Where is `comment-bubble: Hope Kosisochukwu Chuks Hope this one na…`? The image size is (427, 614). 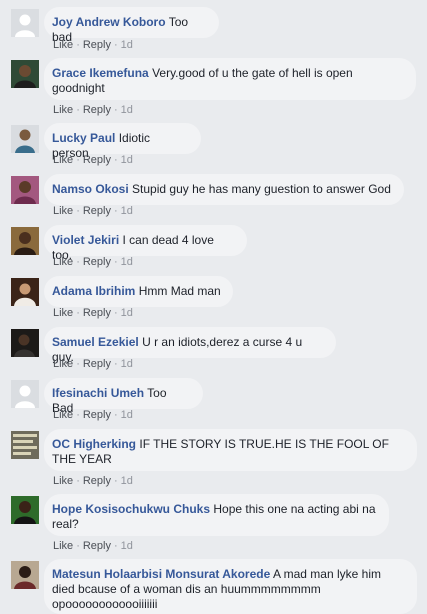 comment-bubble: Hope Kosisochukwu Chuks Hope this one na… is located at coordinates (216, 515).